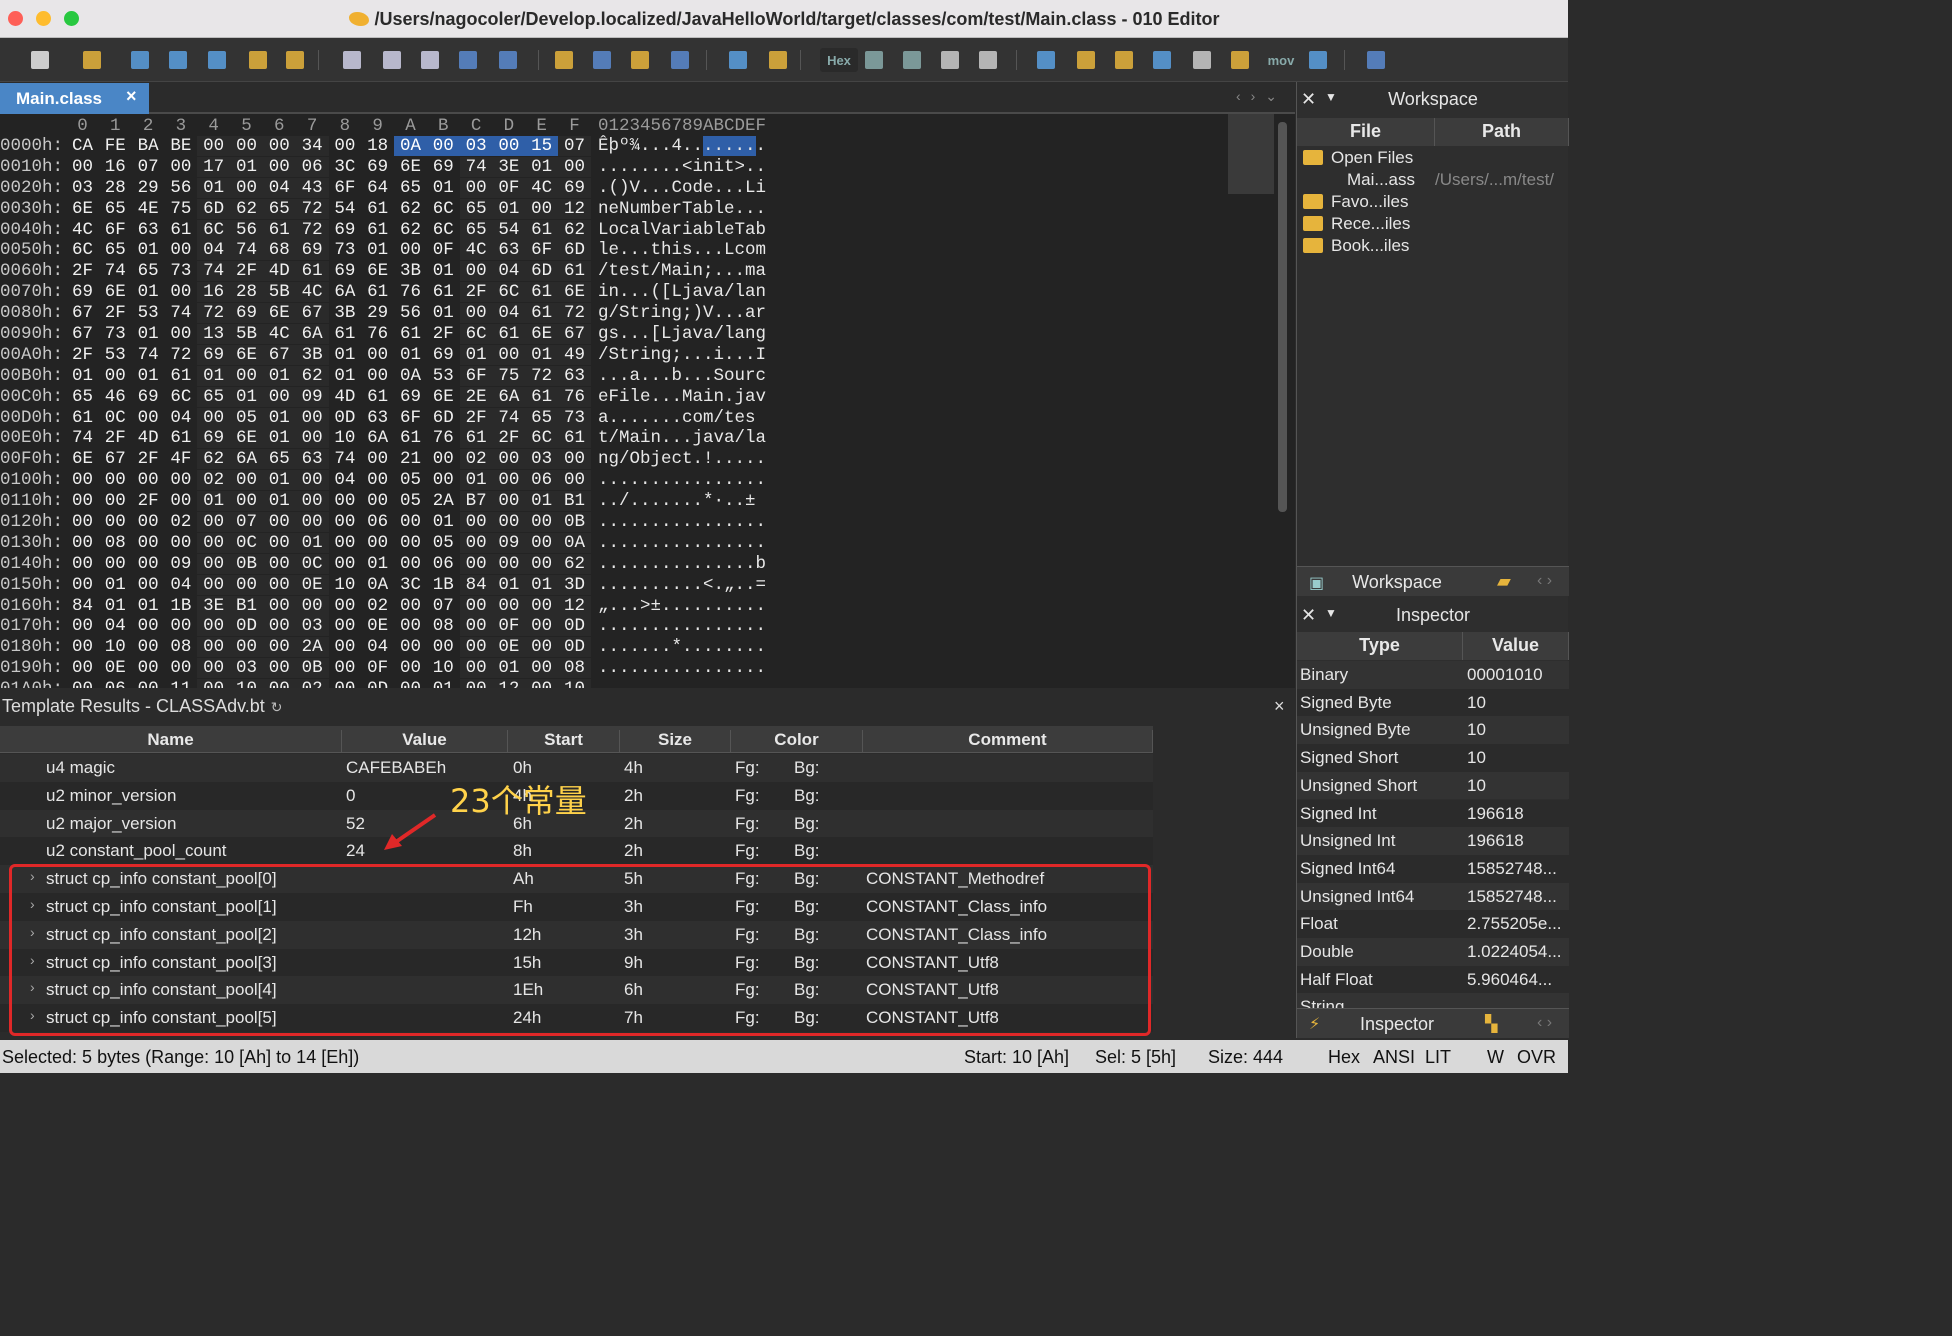 This screenshot has width=1952, height=1336. Describe the element at coordinates (1433, 785) in the screenshot. I see `inspector-row: Unsigned Short 10` at that location.